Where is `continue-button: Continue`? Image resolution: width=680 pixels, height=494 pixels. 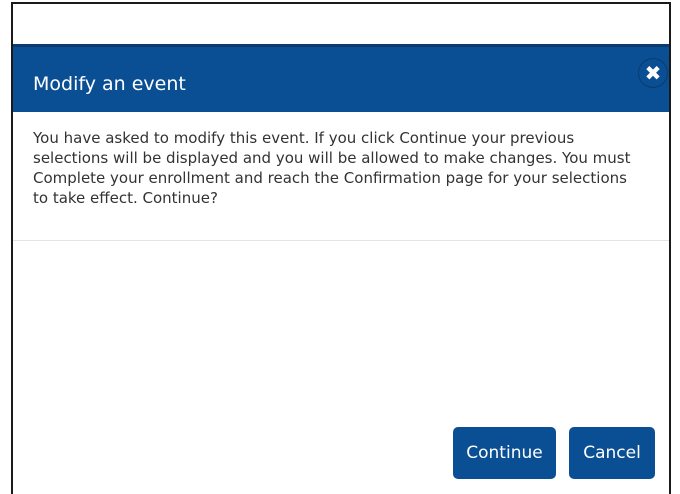 continue-button: Continue is located at coordinates (504, 453).